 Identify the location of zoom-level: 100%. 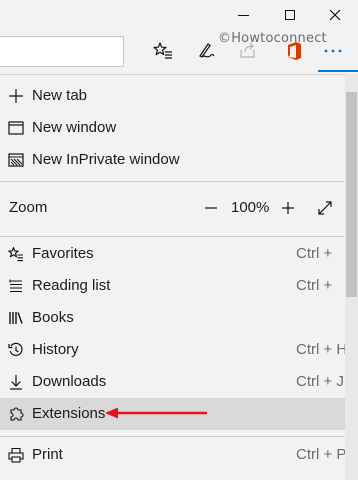
(250, 207).